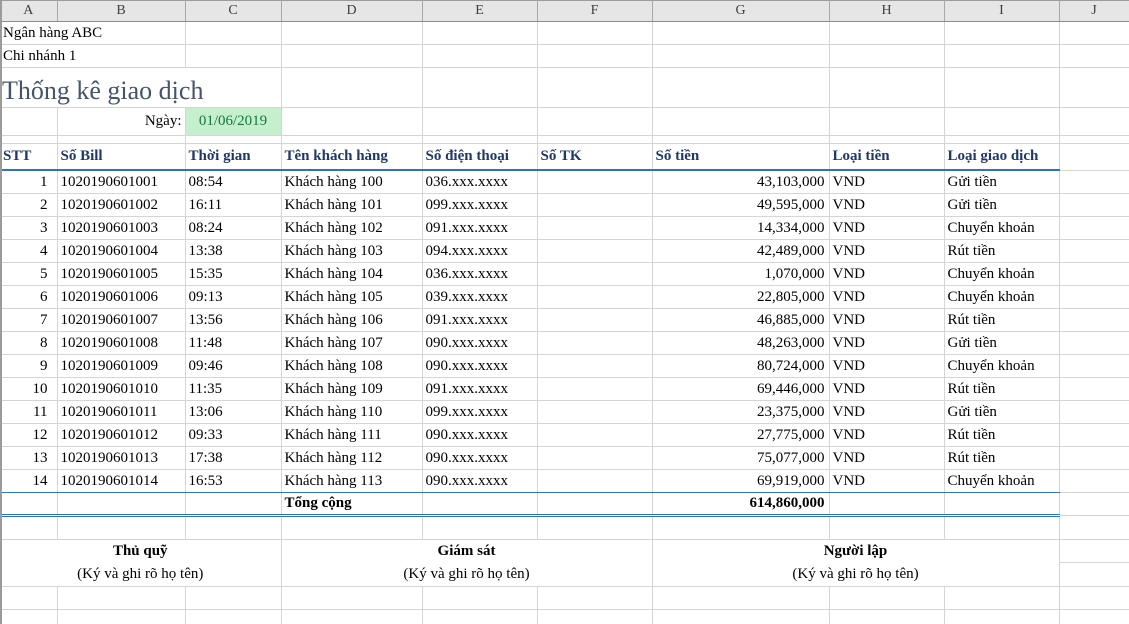 Image resolution: width=1129 pixels, height=624 pixels. What do you see at coordinates (467, 574) in the screenshot?
I see `signature-note-supervisor: (Ký và ghi rõ họ tên)` at bounding box center [467, 574].